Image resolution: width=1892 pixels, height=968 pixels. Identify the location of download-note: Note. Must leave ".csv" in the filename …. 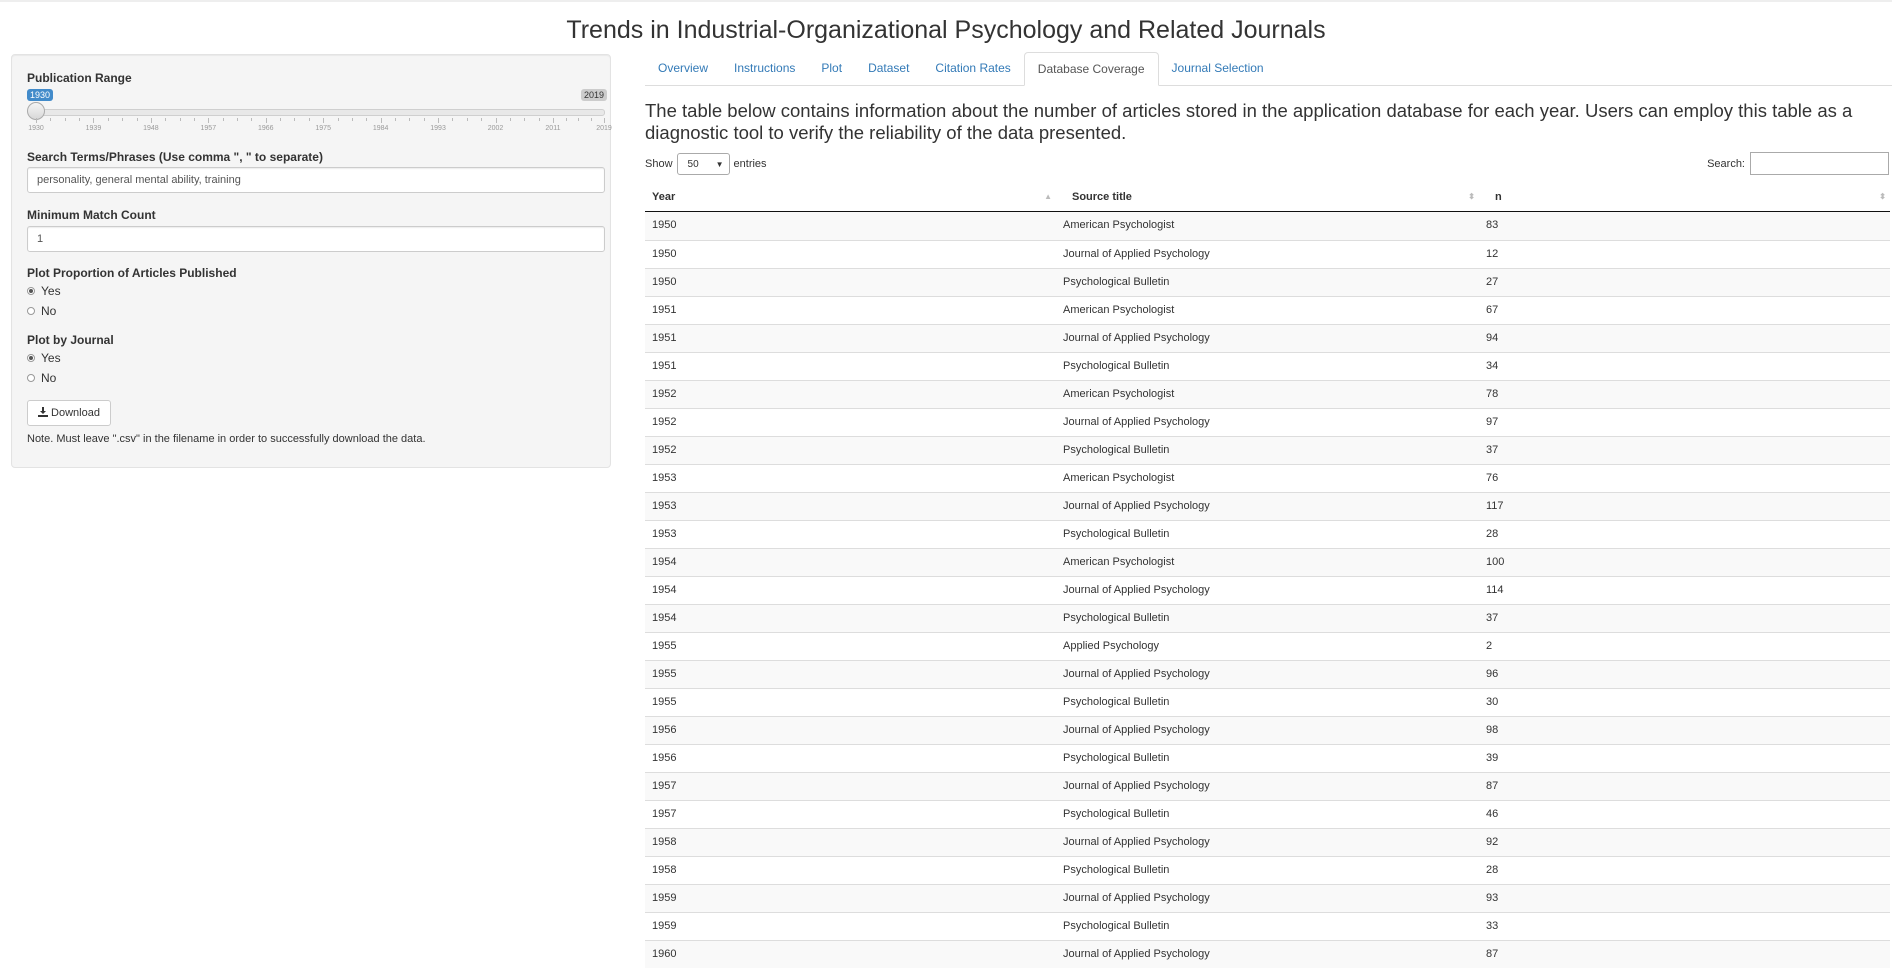
(226, 439).